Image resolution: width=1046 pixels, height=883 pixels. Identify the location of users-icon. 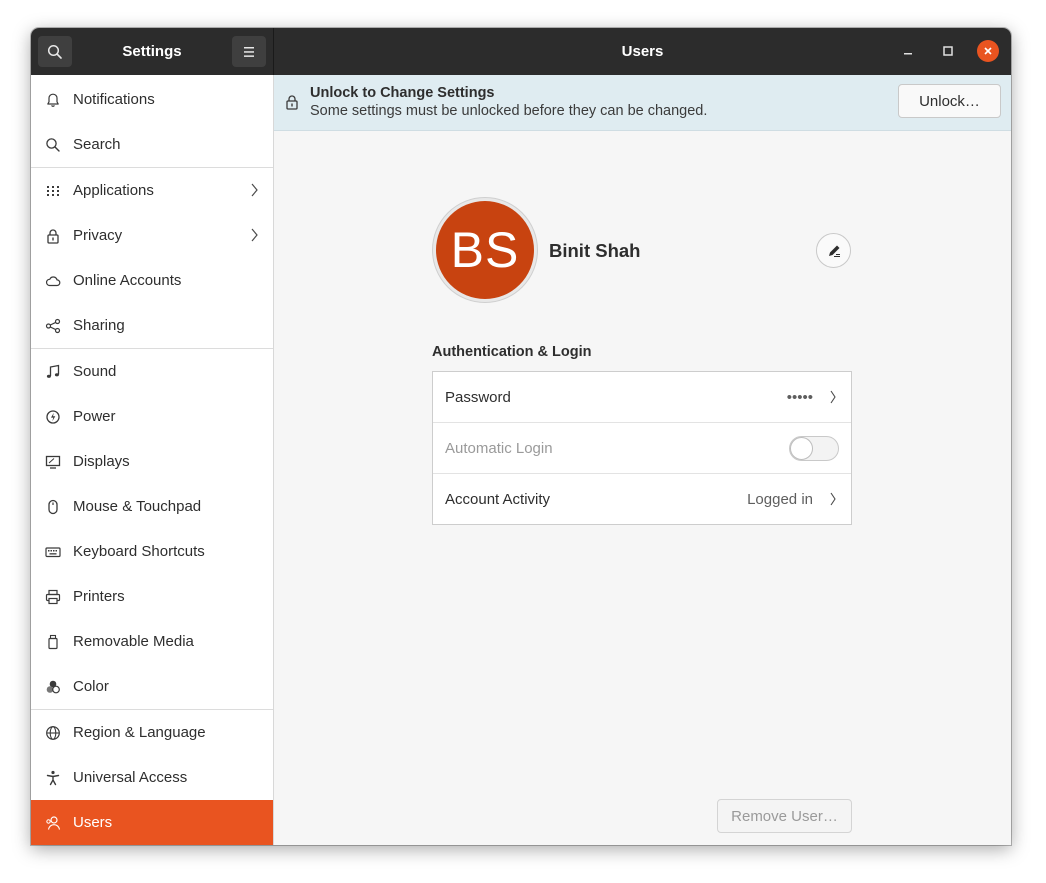
(53, 823).